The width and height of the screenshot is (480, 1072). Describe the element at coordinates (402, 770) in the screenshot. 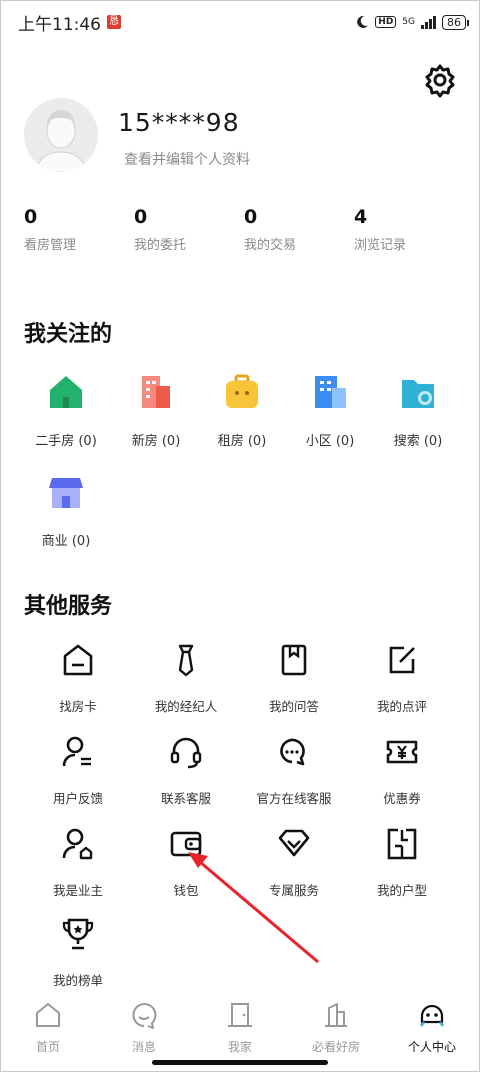

I see `svc-coupons: 优惠券` at that location.